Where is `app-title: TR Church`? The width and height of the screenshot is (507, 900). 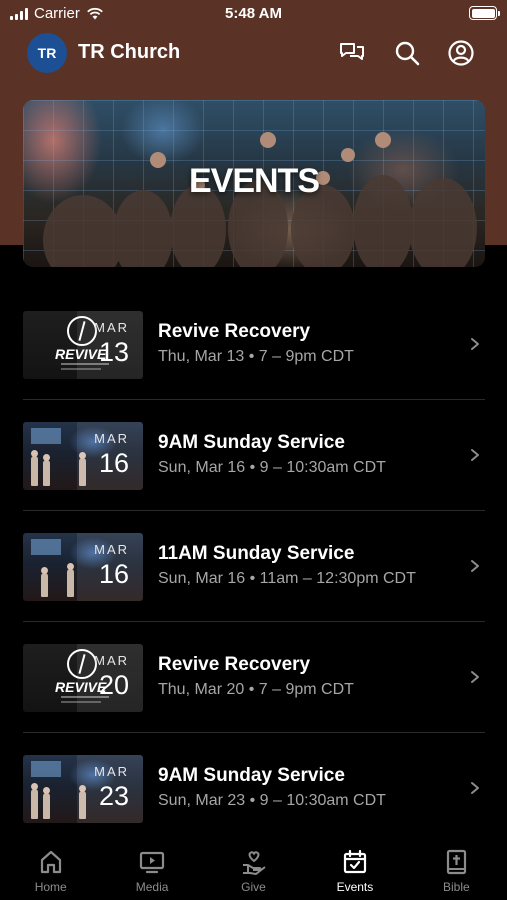 app-title: TR Church is located at coordinates (129, 52).